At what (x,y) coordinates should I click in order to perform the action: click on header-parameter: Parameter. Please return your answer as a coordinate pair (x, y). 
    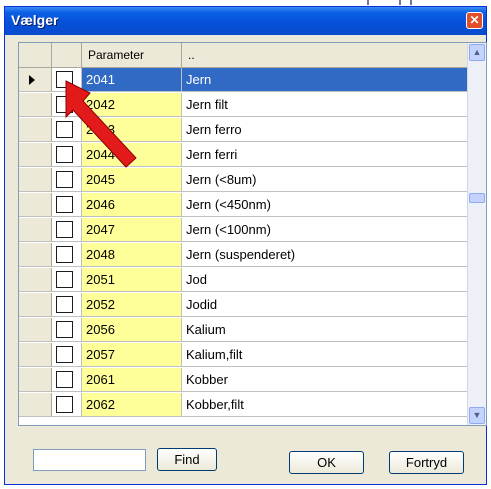
    Looking at the image, I should click on (132, 55).